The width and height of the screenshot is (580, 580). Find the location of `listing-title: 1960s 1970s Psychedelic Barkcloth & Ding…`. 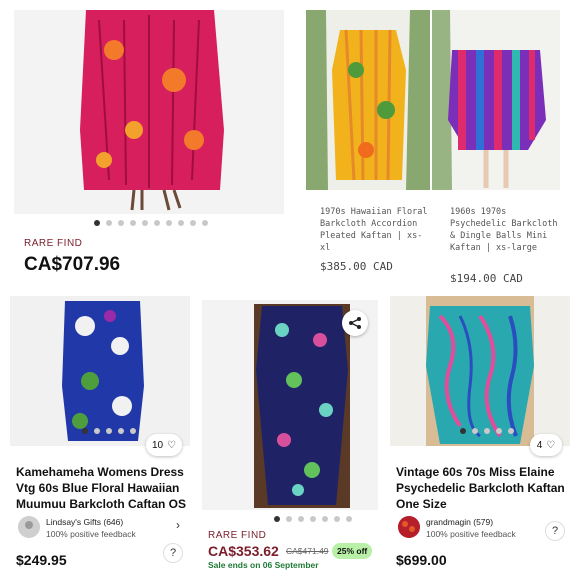

listing-title: 1960s 1970s Psychedelic Barkcloth & Ding… is located at coordinates (504, 230).